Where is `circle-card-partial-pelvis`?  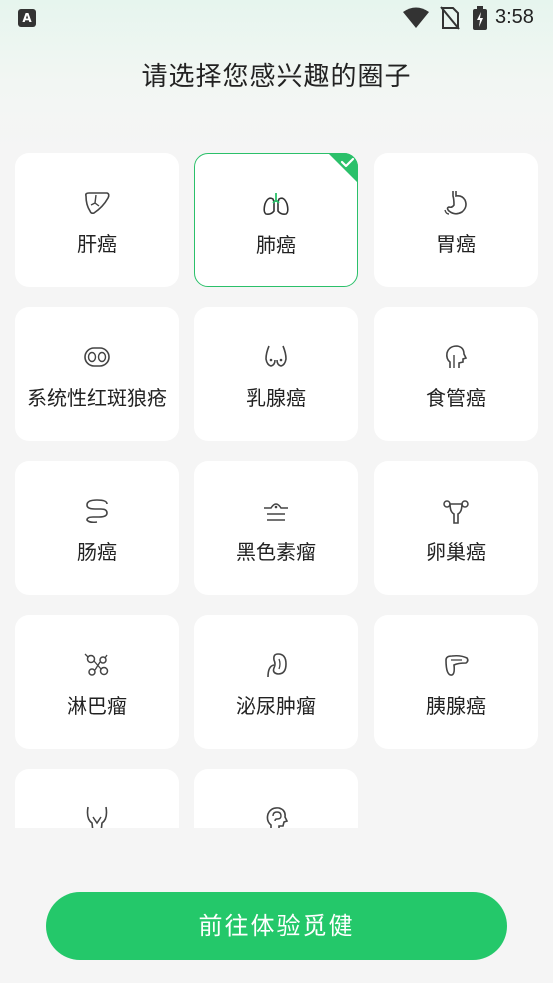 circle-card-partial-pelvis is located at coordinates (97, 798).